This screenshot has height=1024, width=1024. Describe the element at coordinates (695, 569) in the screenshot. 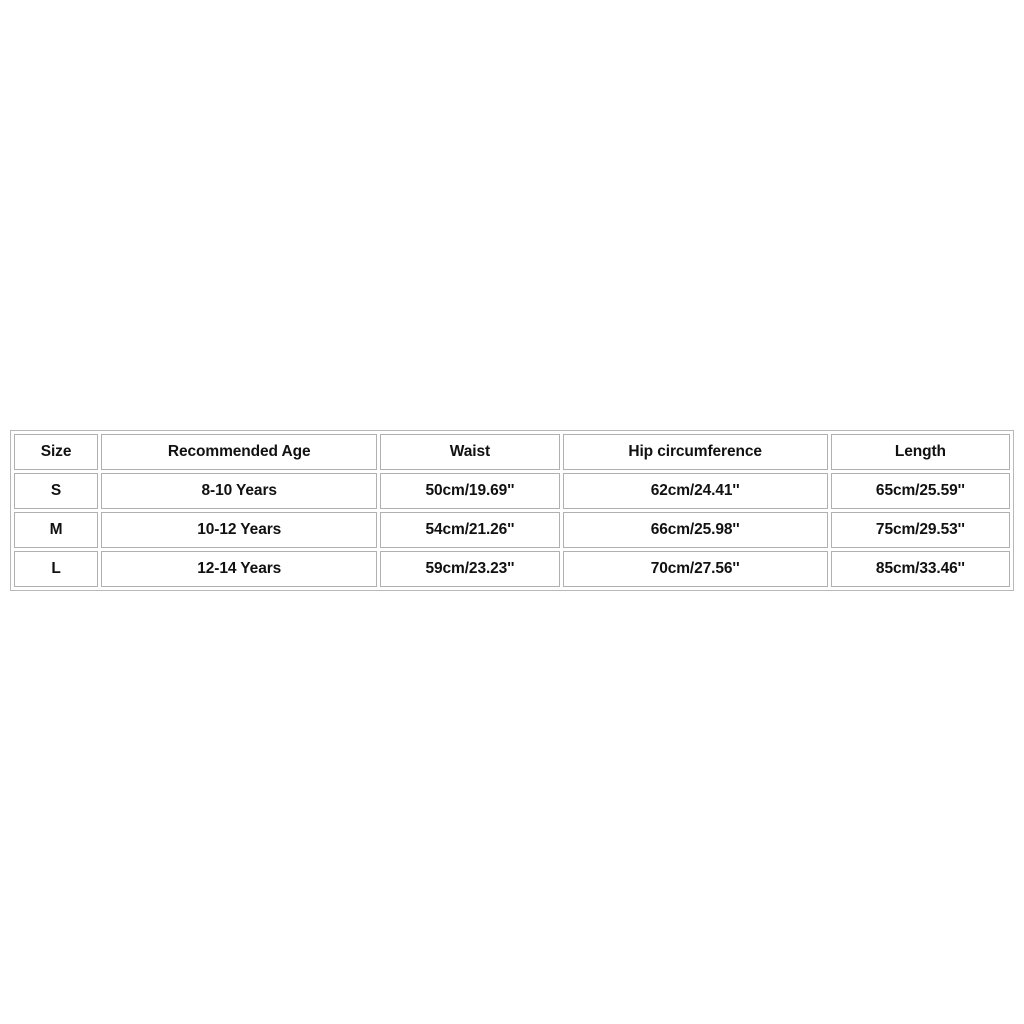

I see `cell-hip-circumference: 70cm/27.56''` at that location.